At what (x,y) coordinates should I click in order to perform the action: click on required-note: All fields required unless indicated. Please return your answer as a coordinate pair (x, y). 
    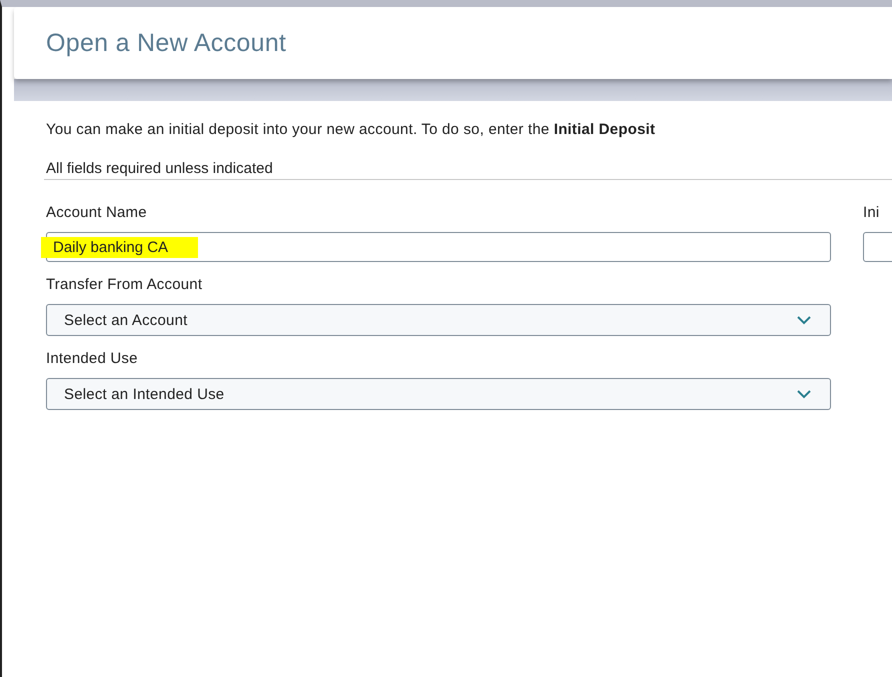
    Looking at the image, I should click on (160, 169).